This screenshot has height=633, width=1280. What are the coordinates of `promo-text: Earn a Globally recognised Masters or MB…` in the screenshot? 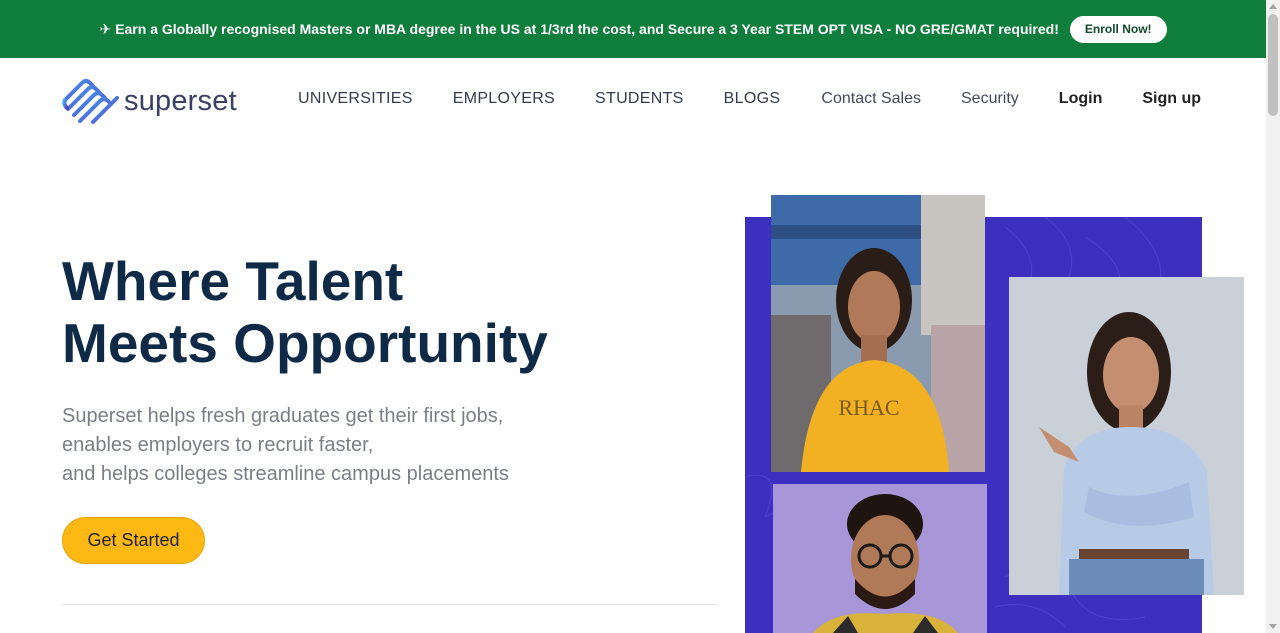 It's located at (587, 29).